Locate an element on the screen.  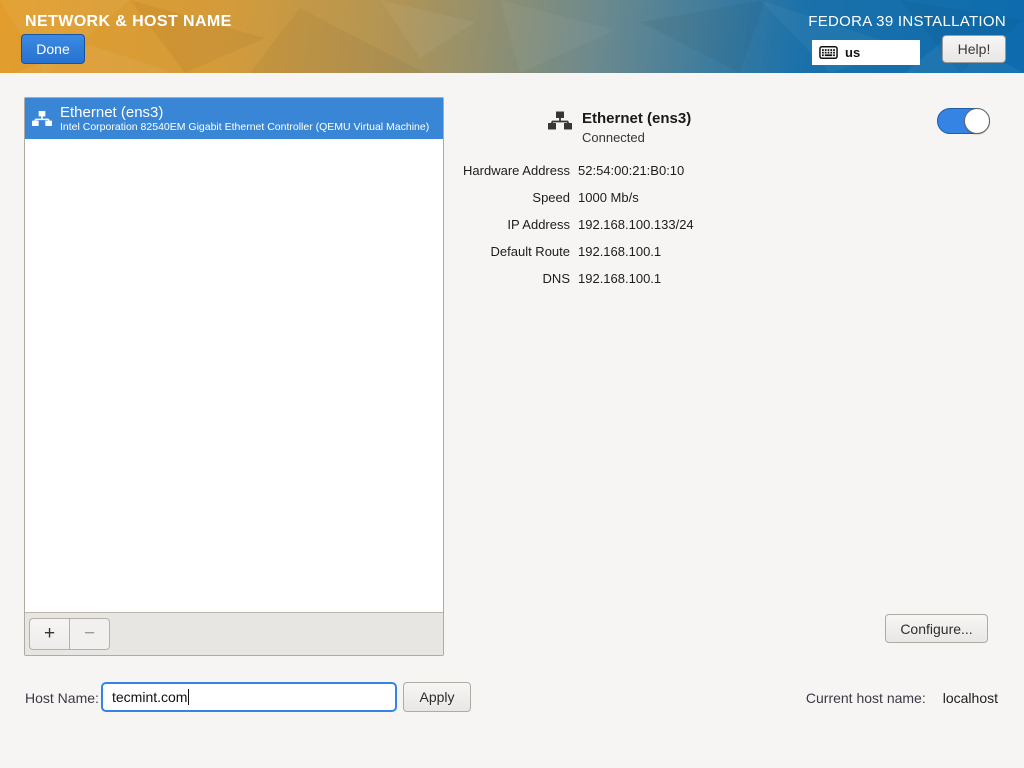
apply-button: Apply is located at coordinates (437, 697).